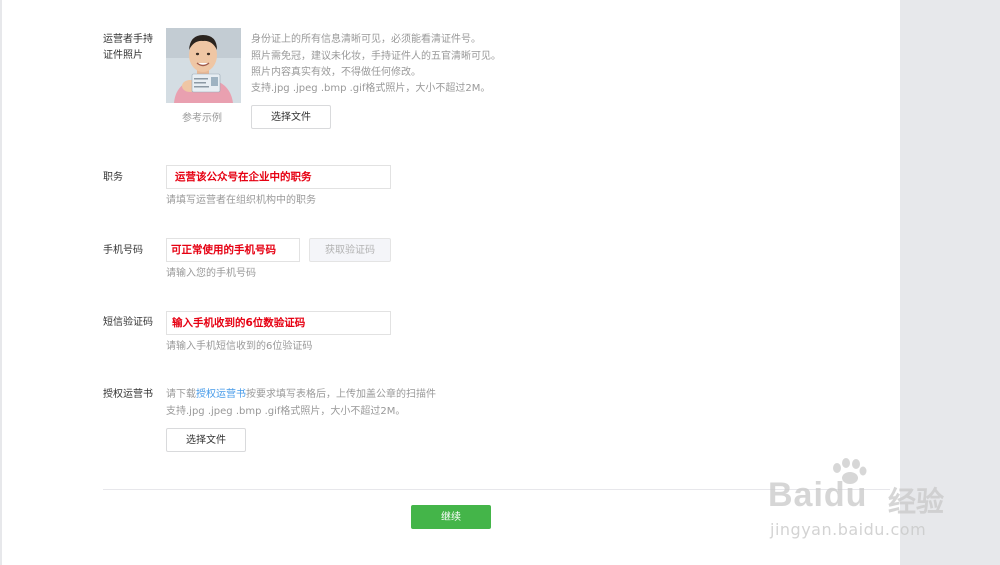  I want to click on sample-photo, so click(203, 65).